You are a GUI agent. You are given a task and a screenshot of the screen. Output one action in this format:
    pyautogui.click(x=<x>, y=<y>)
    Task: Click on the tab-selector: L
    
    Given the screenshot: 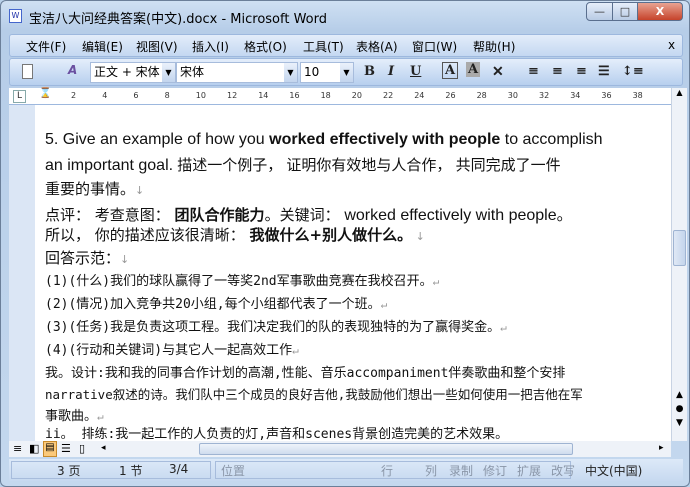 What is the action you would take?
    pyautogui.click(x=19, y=96)
    